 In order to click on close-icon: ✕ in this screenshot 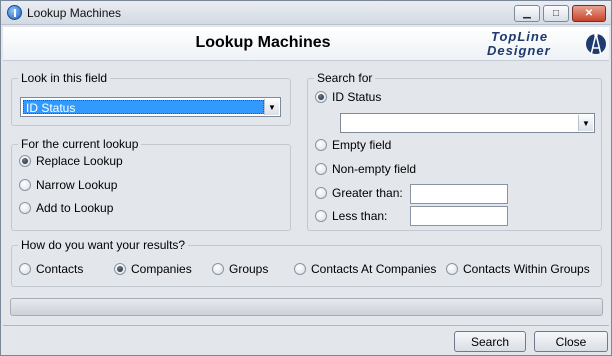, I will do `click(589, 13)`.